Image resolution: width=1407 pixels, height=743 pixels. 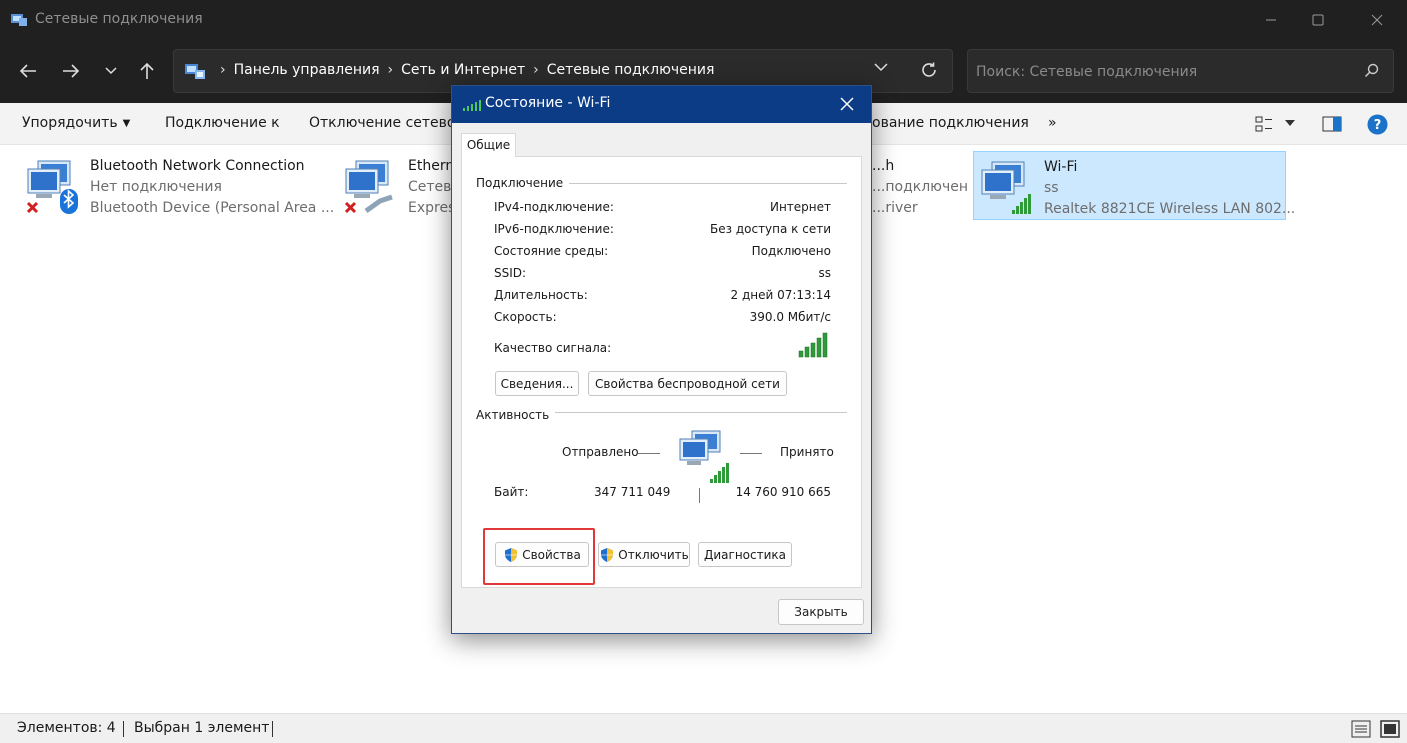 I want to click on connection-device: Express, so click(x=430, y=208).